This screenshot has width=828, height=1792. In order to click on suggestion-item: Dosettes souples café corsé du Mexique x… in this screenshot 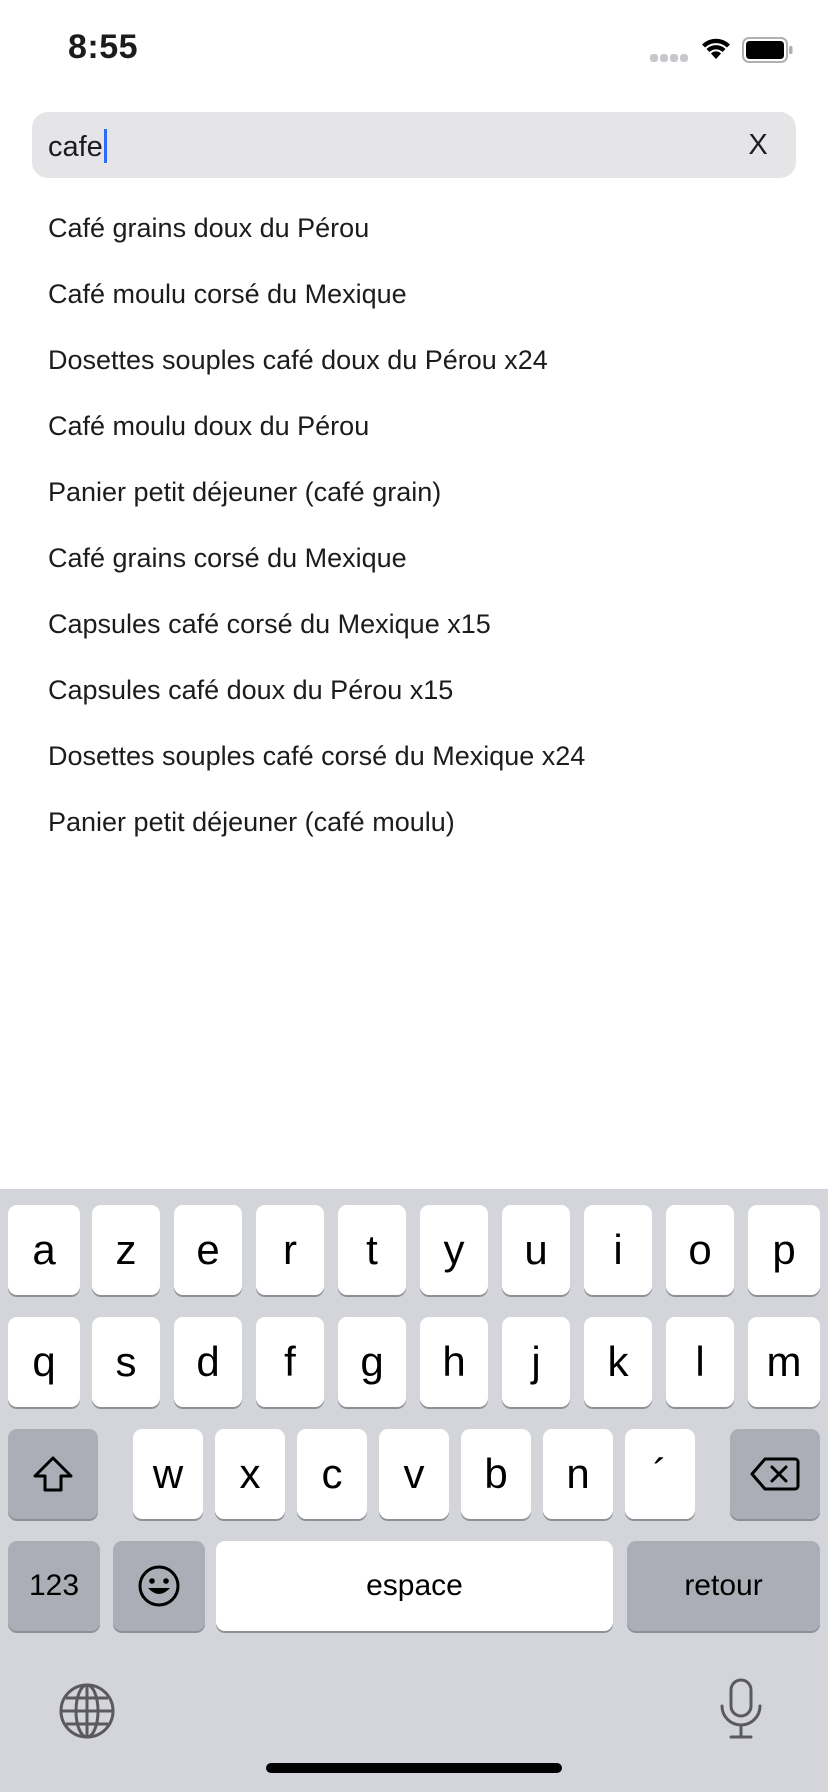, I will do `click(418, 764)`.